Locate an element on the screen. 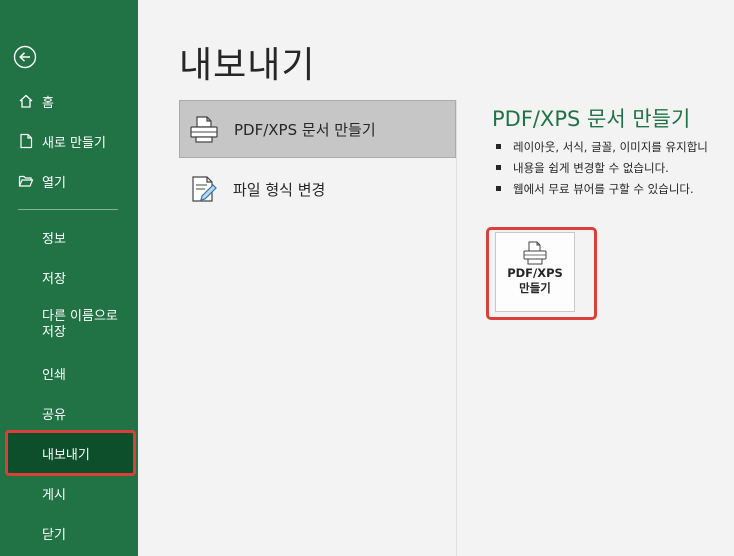  option-create-pdf-xps: PDF/XPS 문서 만들기 is located at coordinates (317, 129).